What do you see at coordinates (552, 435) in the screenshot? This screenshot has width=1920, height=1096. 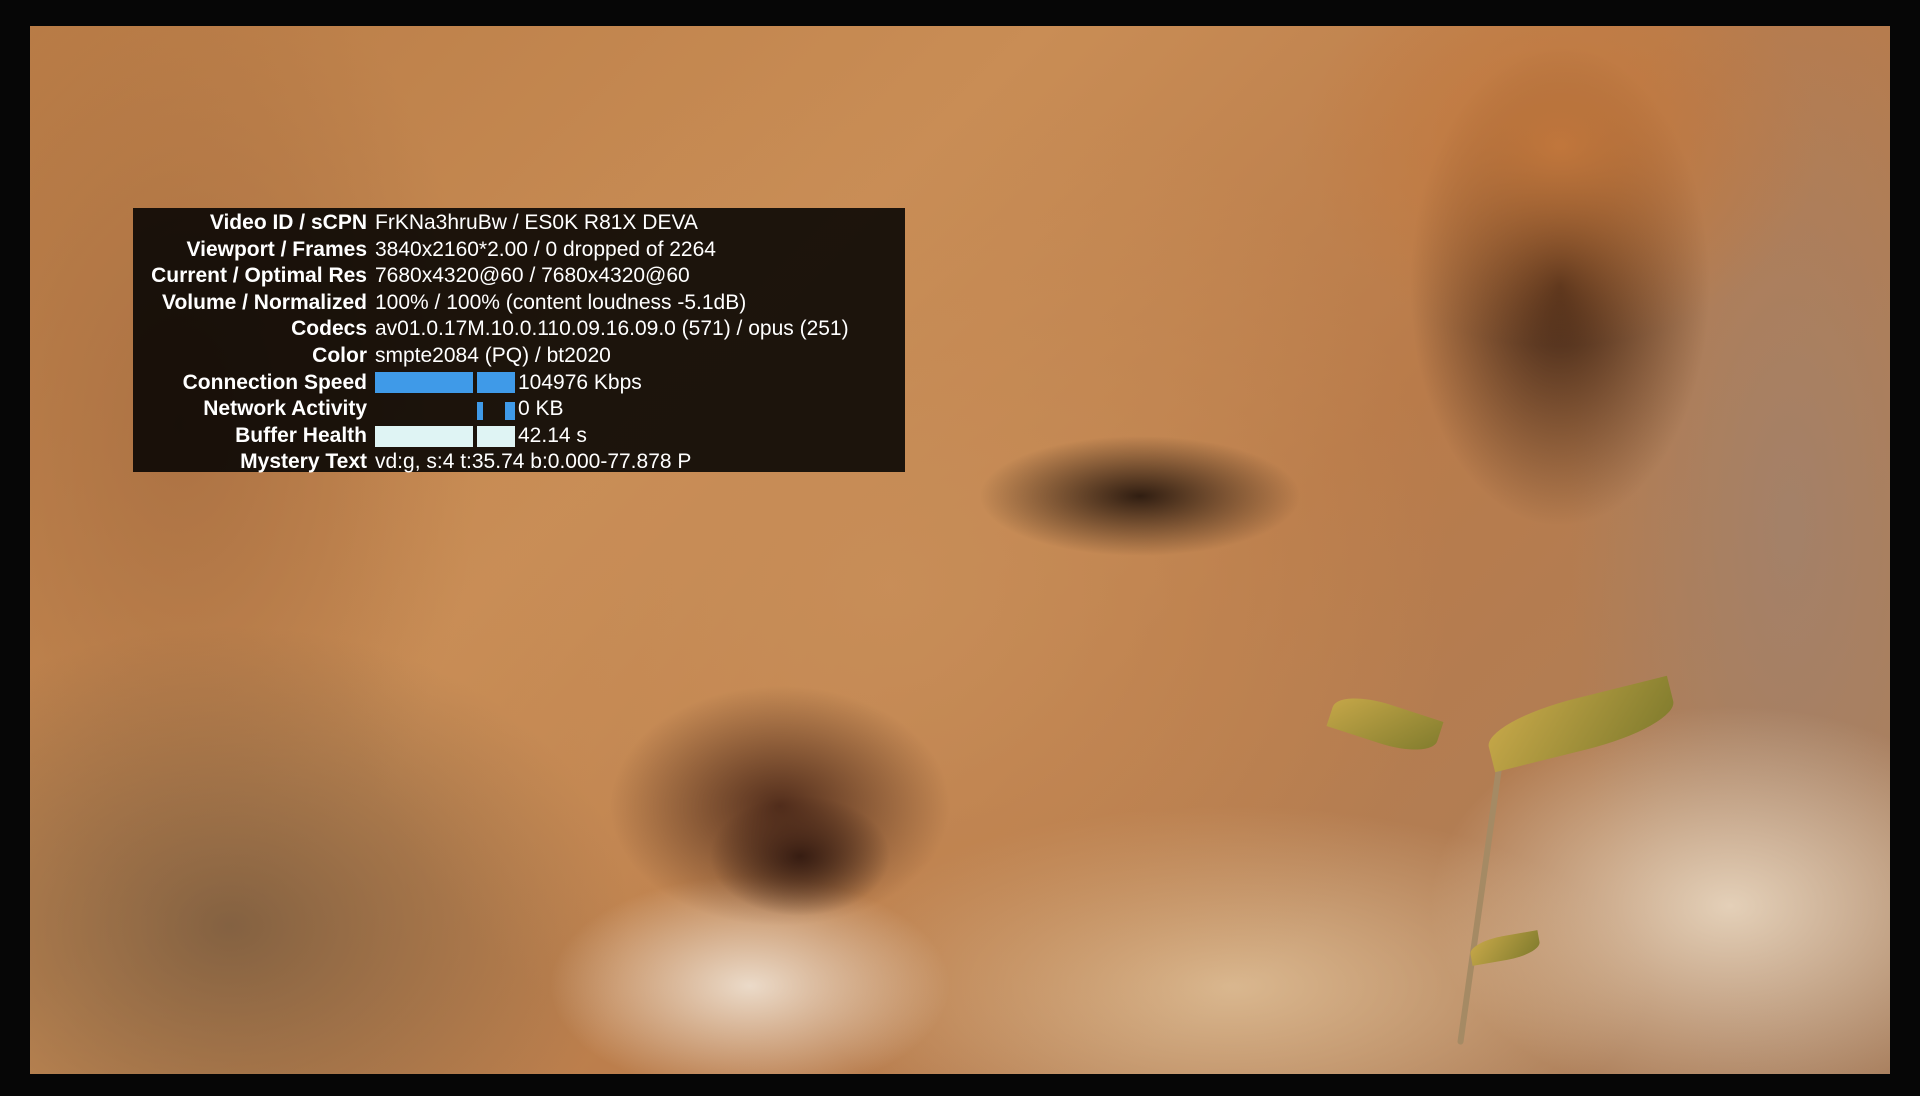 I see `stats-value: 42.14 s` at bounding box center [552, 435].